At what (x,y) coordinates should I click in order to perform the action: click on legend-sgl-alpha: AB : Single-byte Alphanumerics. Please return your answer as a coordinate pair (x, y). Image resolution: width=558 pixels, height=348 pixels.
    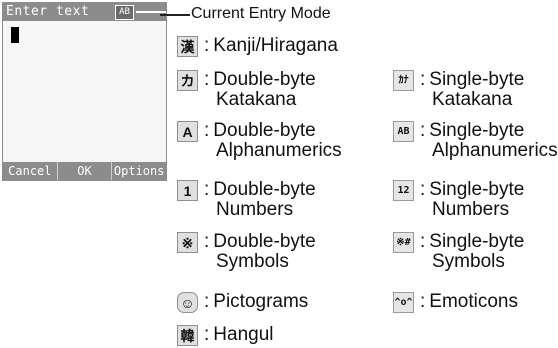
    Looking at the image, I should click on (475, 141).